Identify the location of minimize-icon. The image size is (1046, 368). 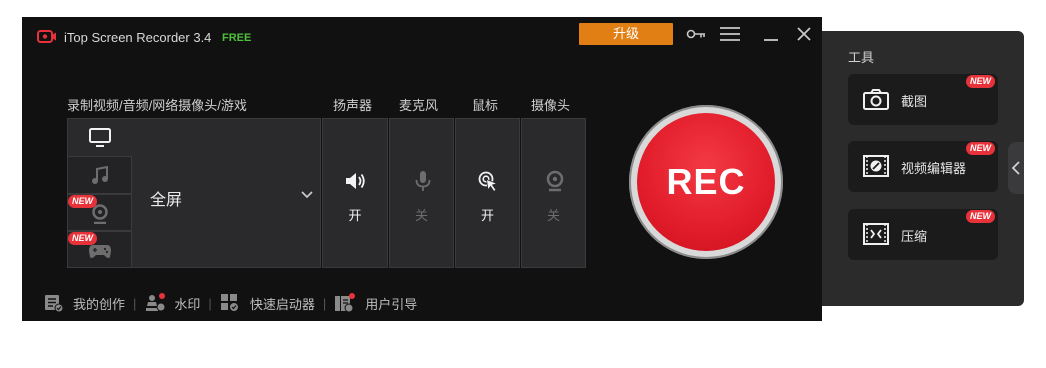
(771, 35).